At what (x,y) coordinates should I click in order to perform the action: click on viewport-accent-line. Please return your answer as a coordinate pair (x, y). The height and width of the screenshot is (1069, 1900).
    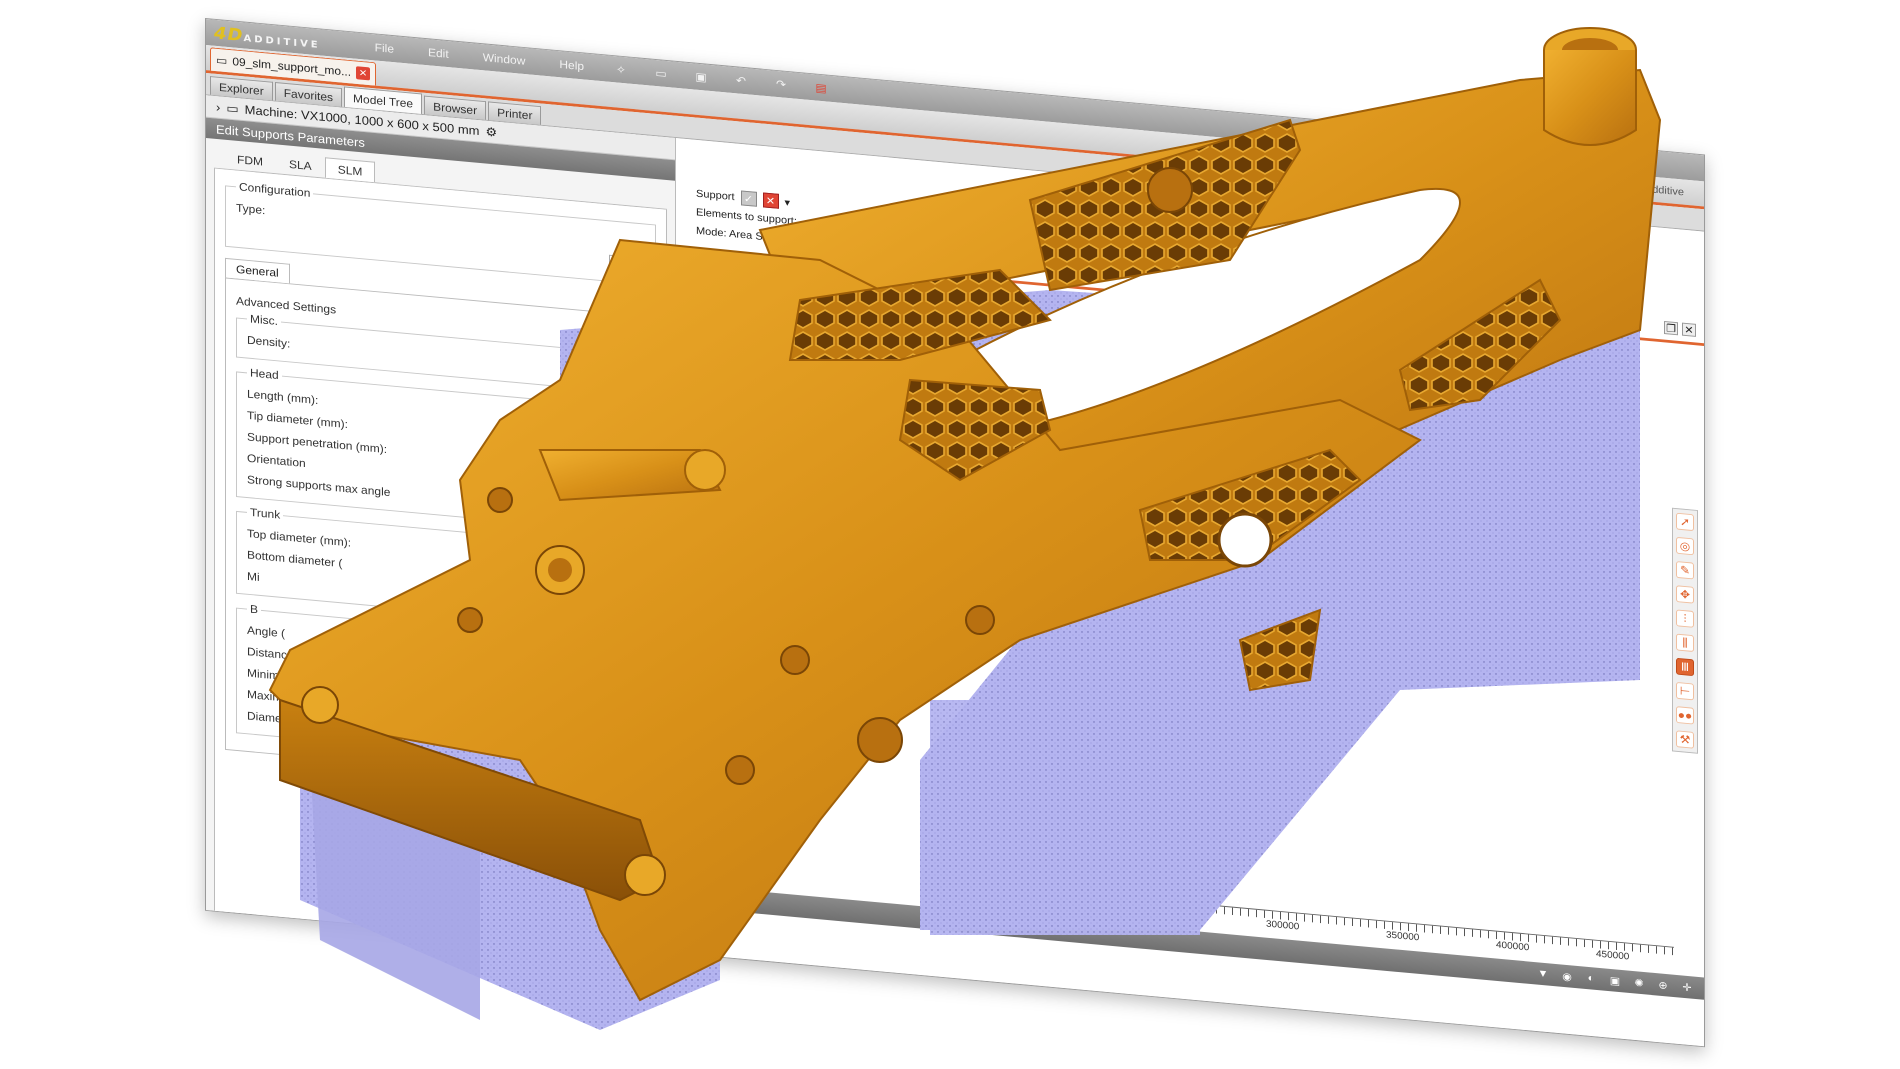
    Looking at the image, I should click on (1190, 297).